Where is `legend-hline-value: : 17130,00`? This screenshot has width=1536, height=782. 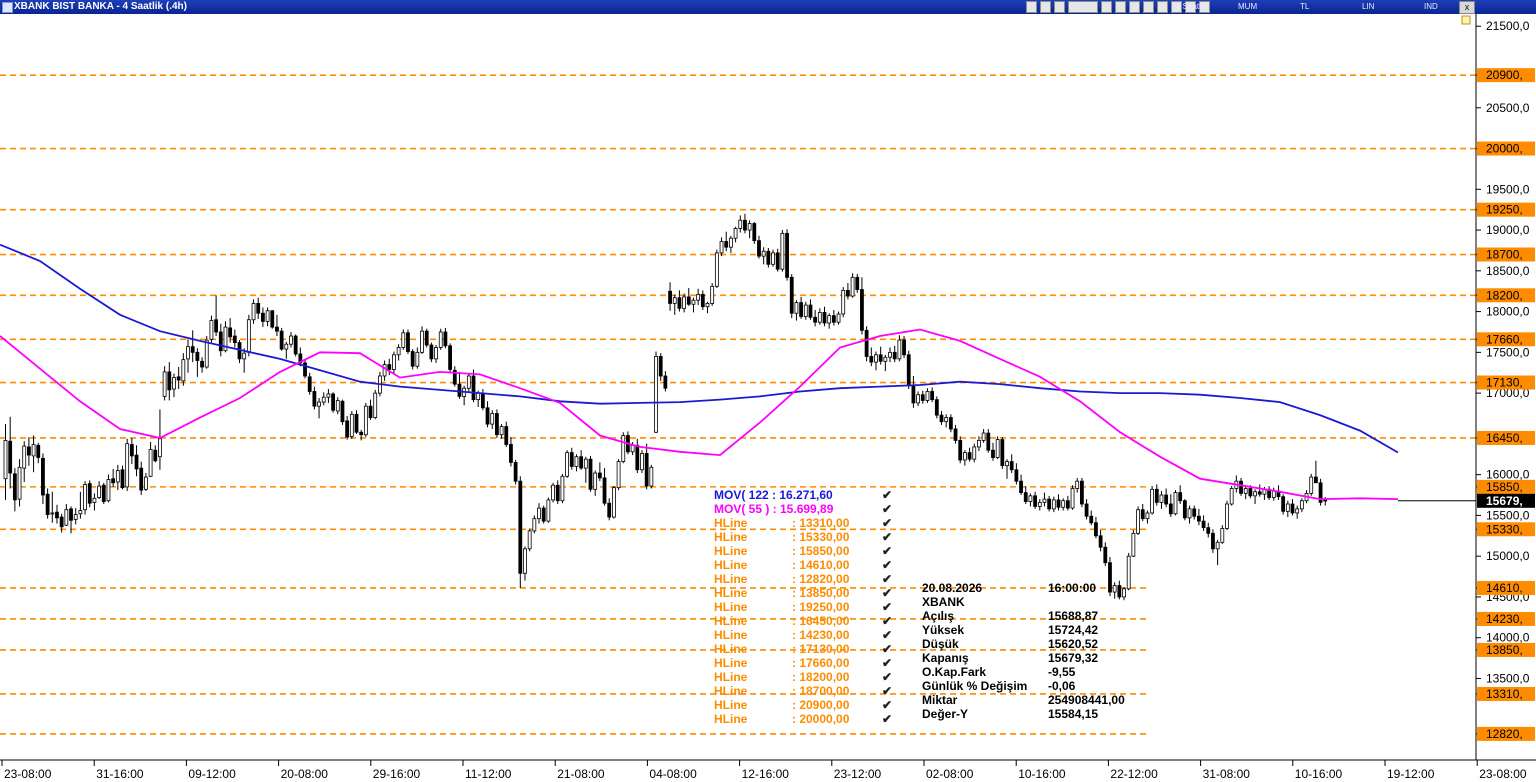
legend-hline-value: : 17130,00 is located at coordinates (821, 649).